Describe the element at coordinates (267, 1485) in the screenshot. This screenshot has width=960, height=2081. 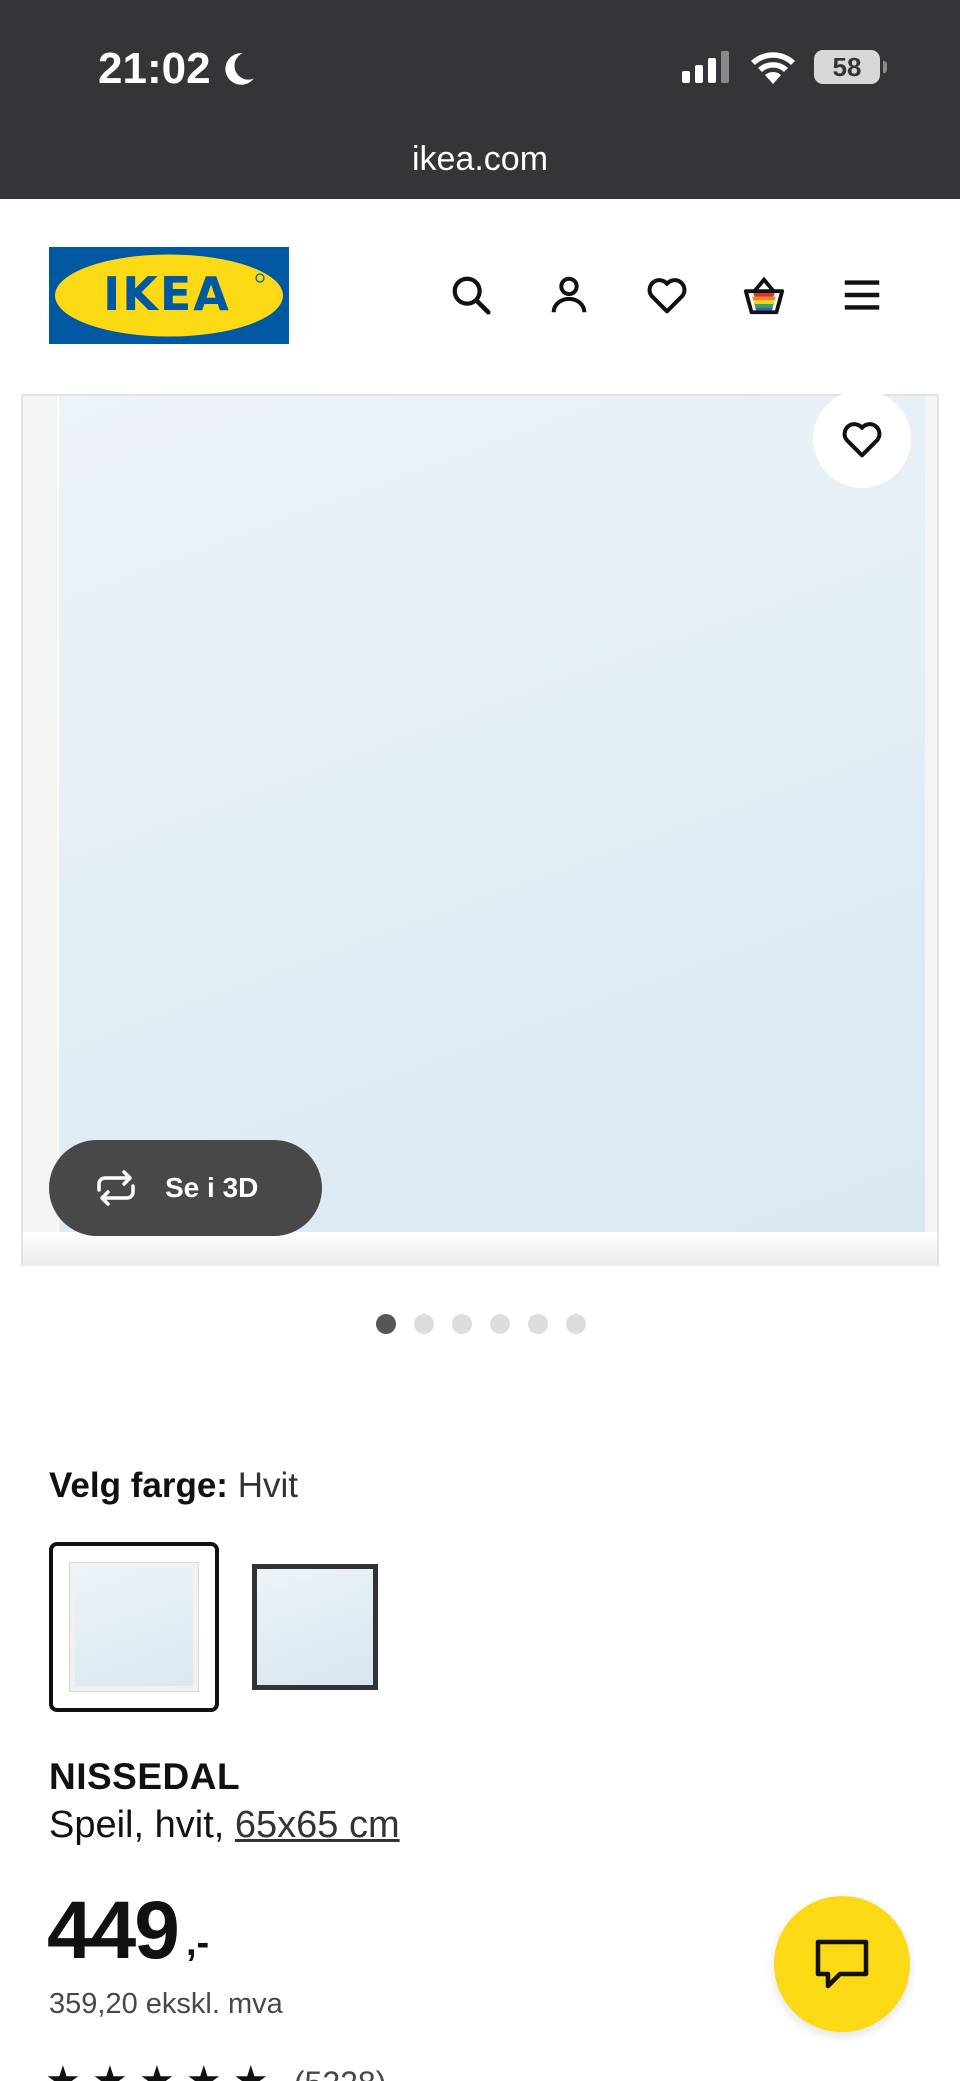
I see `color-label-value: Hvit` at that location.